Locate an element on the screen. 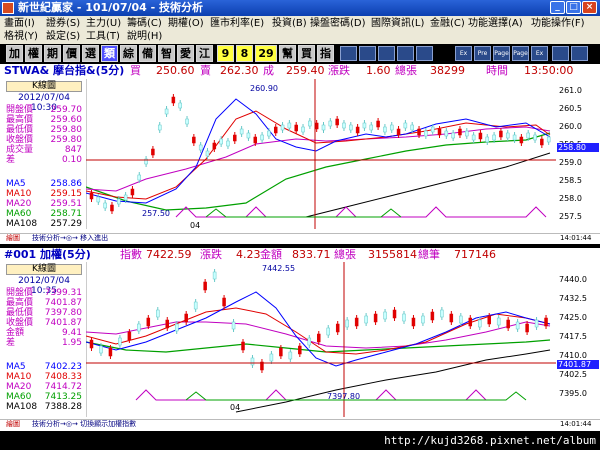  tb-num-29: 29 is located at coordinates (266, 53).